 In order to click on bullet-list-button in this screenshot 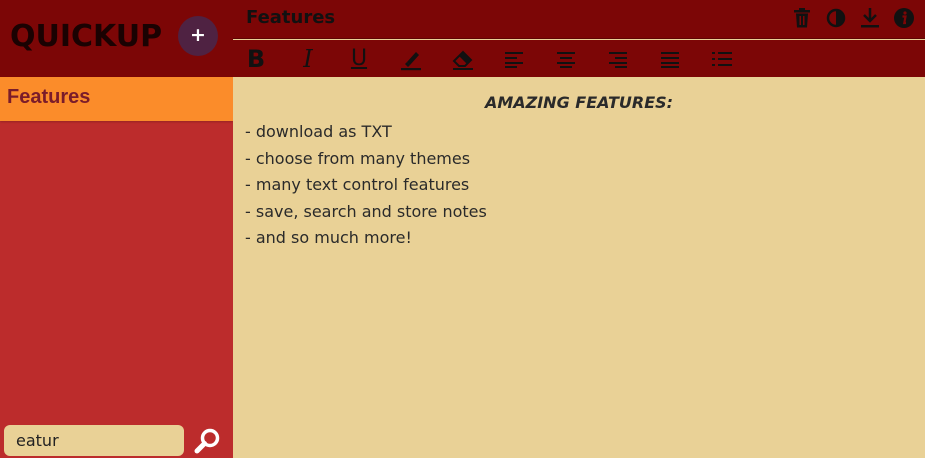, I will do `click(722, 59)`.